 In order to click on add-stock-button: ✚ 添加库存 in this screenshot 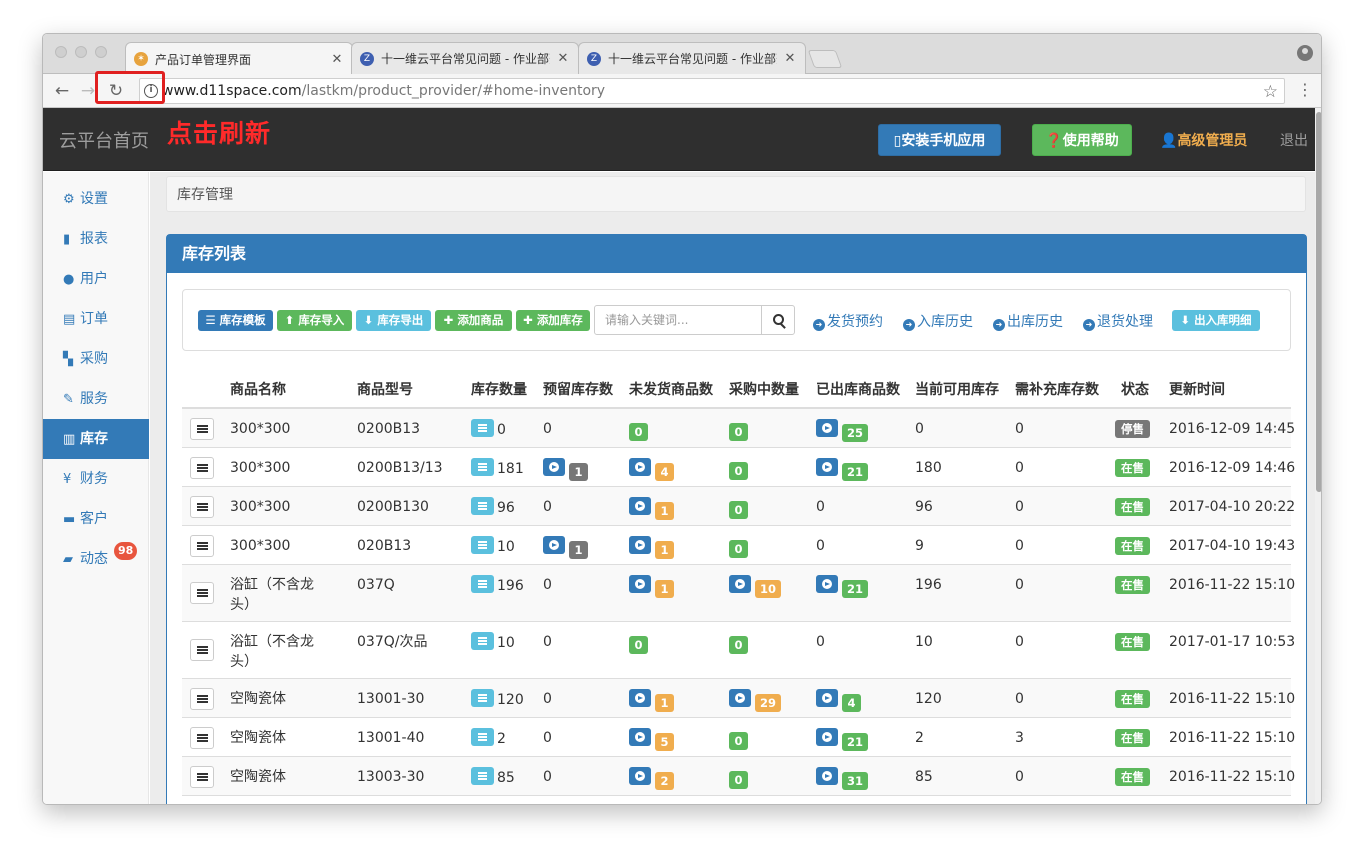, I will do `click(553, 320)`.